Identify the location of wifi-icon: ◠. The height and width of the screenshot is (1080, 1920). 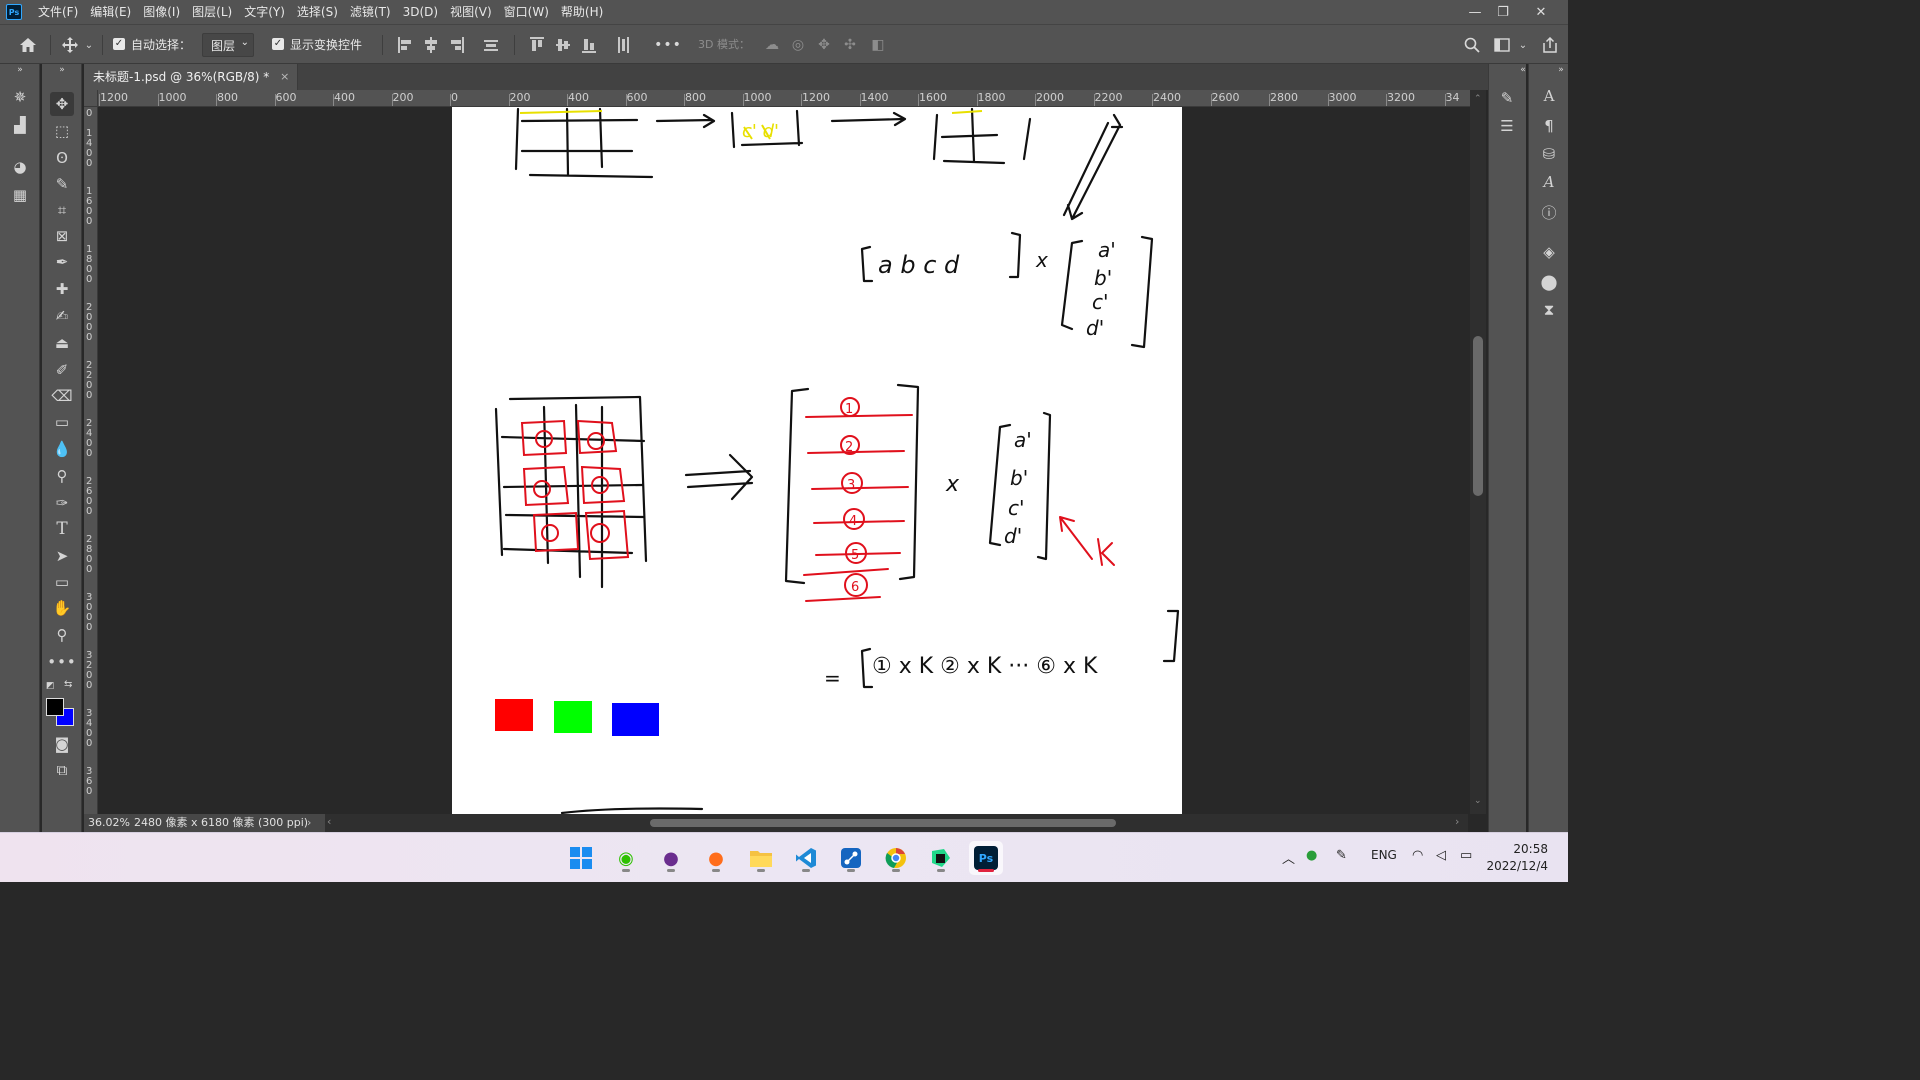
(1417, 855).